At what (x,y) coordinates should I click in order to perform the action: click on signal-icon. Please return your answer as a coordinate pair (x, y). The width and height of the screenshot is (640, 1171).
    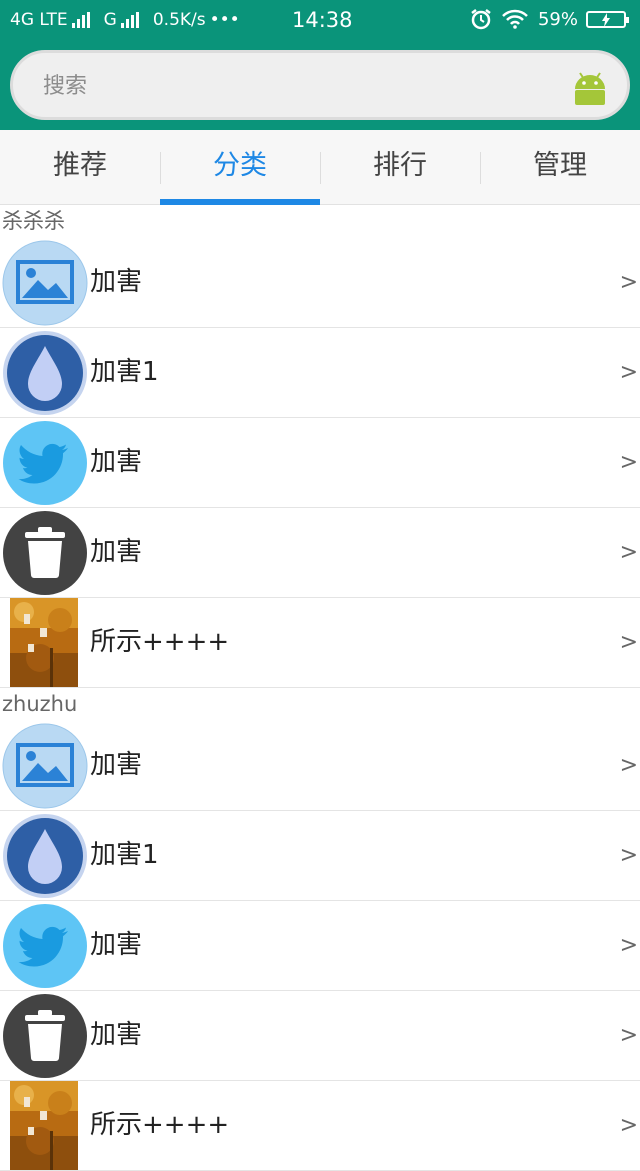
    Looking at the image, I should click on (81, 20).